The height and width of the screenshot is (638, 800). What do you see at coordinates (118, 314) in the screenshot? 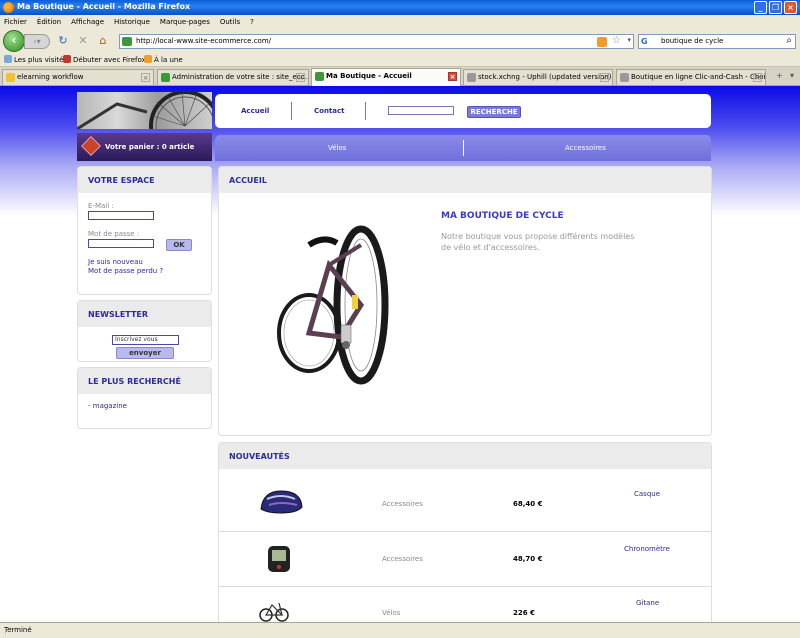
I see `newsletter-box-title: NEWSLETTER` at bounding box center [118, 314].